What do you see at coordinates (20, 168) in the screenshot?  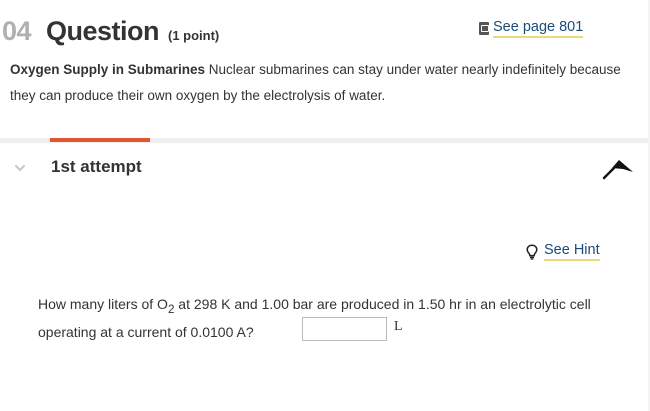 I see `chevron-down-icon` at bounding box center [20, 168].